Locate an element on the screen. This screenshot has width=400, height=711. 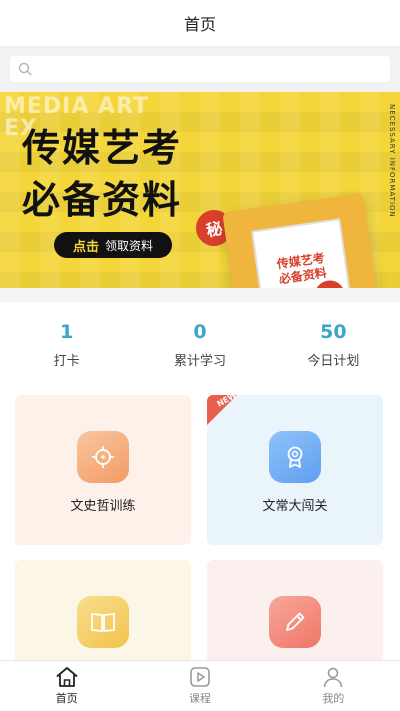
stat-label: 今日计划 is located at coordinates (333, 361).